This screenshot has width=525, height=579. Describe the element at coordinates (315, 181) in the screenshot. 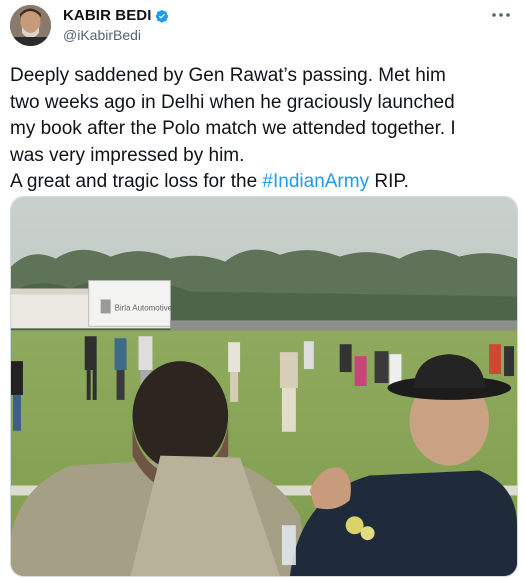

I see `hashtag-link: #IndianArmy` at that location.